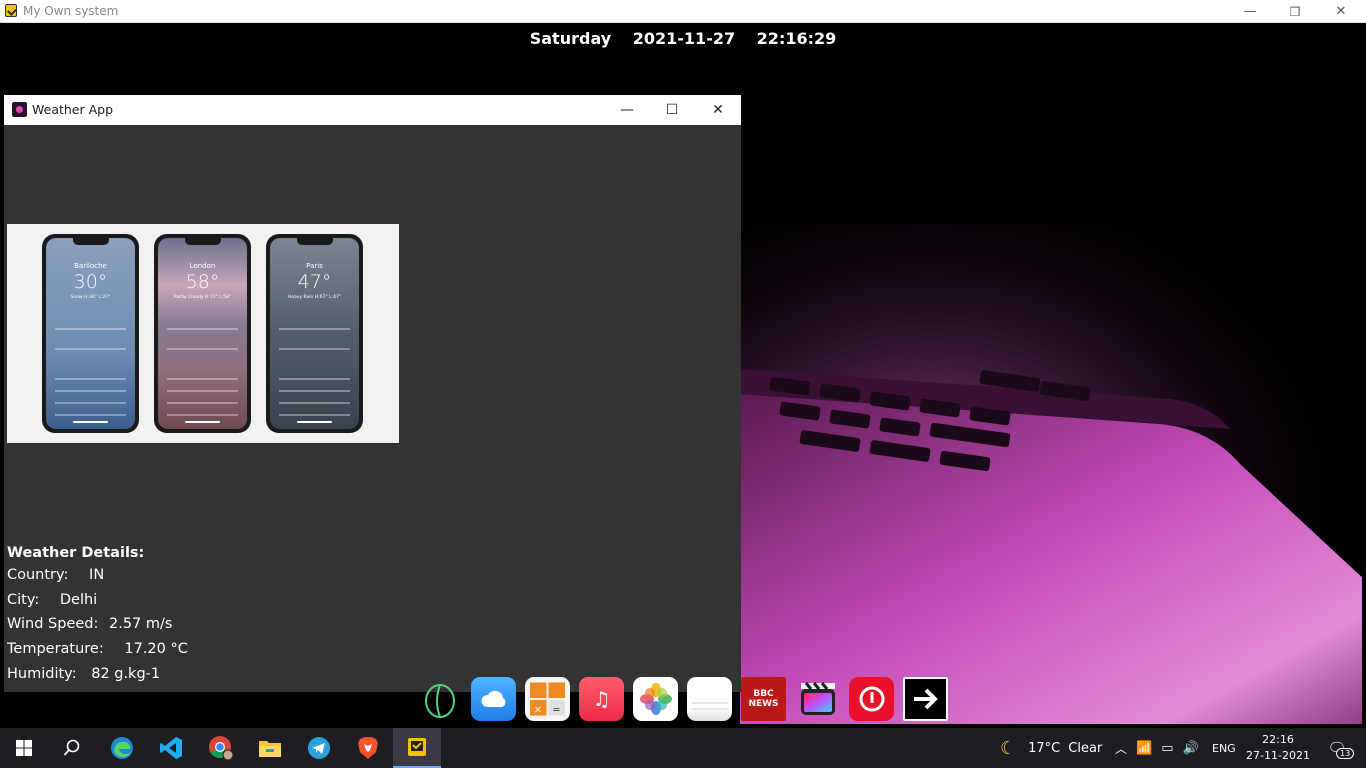  I want to click on desktop-clock: Saturday 2021-11-27 22:16:29, so click(683, 38).